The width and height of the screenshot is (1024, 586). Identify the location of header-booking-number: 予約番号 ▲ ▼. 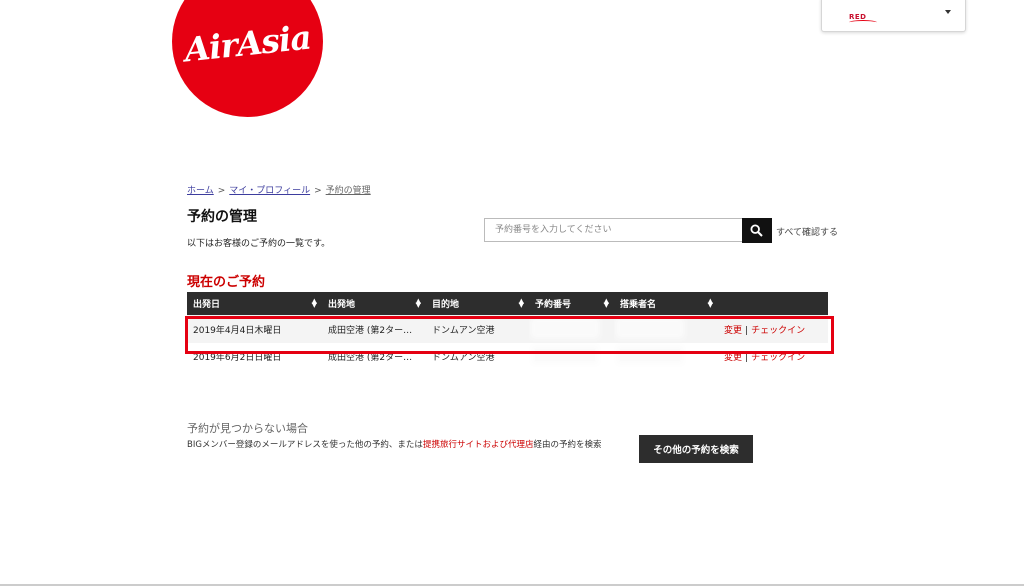
(571, 303).